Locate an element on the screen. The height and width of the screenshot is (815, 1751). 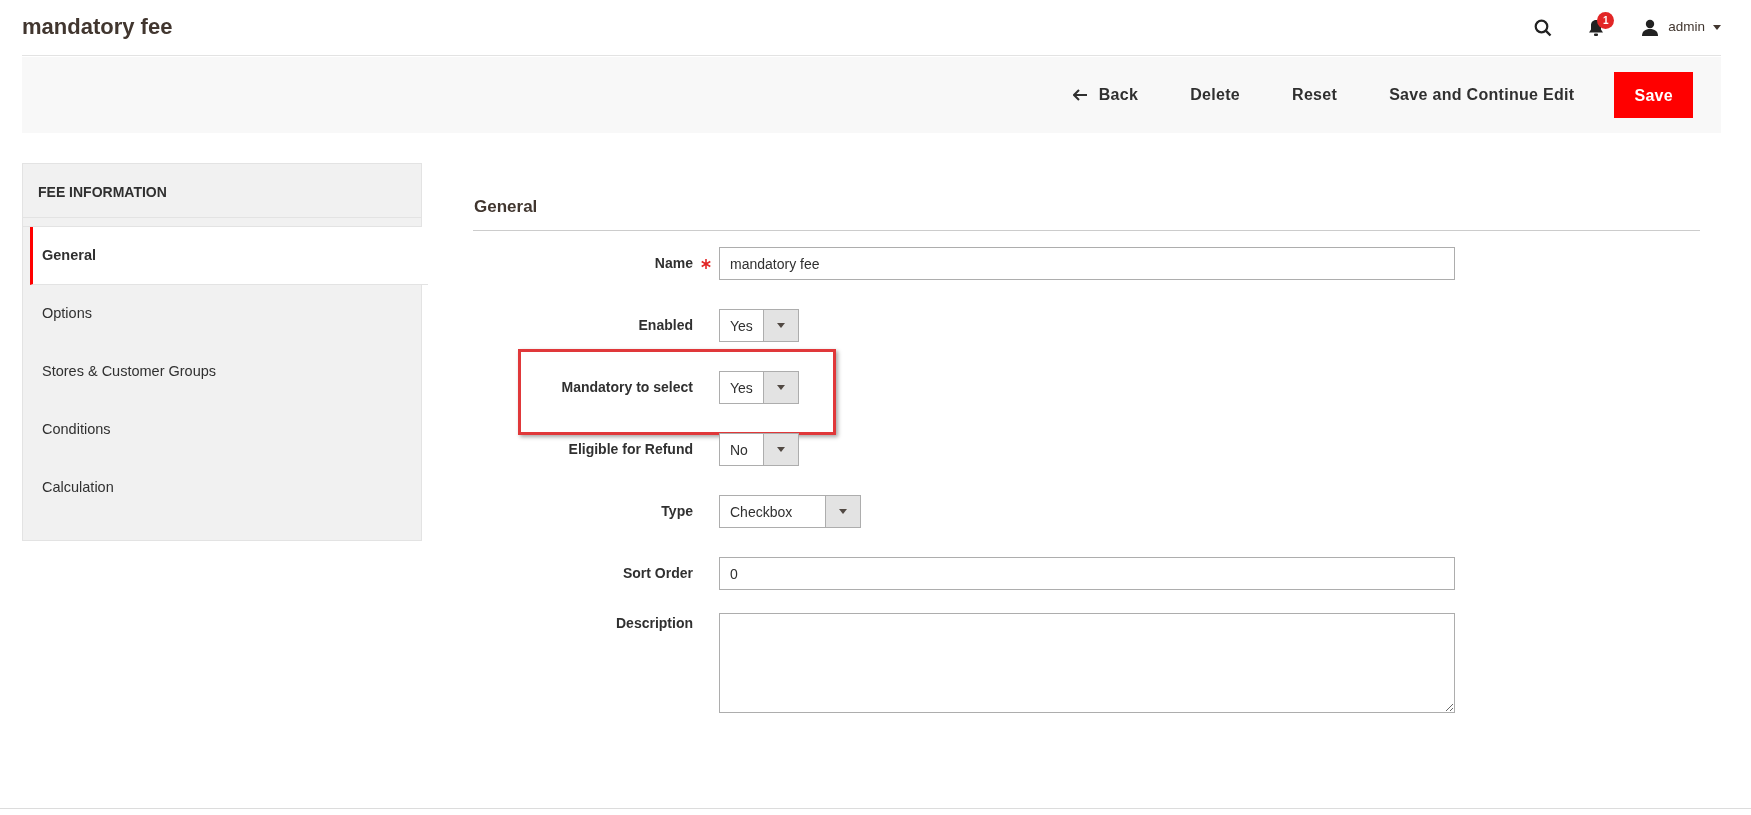
section-title: General is located at coordinates (1086, 207).